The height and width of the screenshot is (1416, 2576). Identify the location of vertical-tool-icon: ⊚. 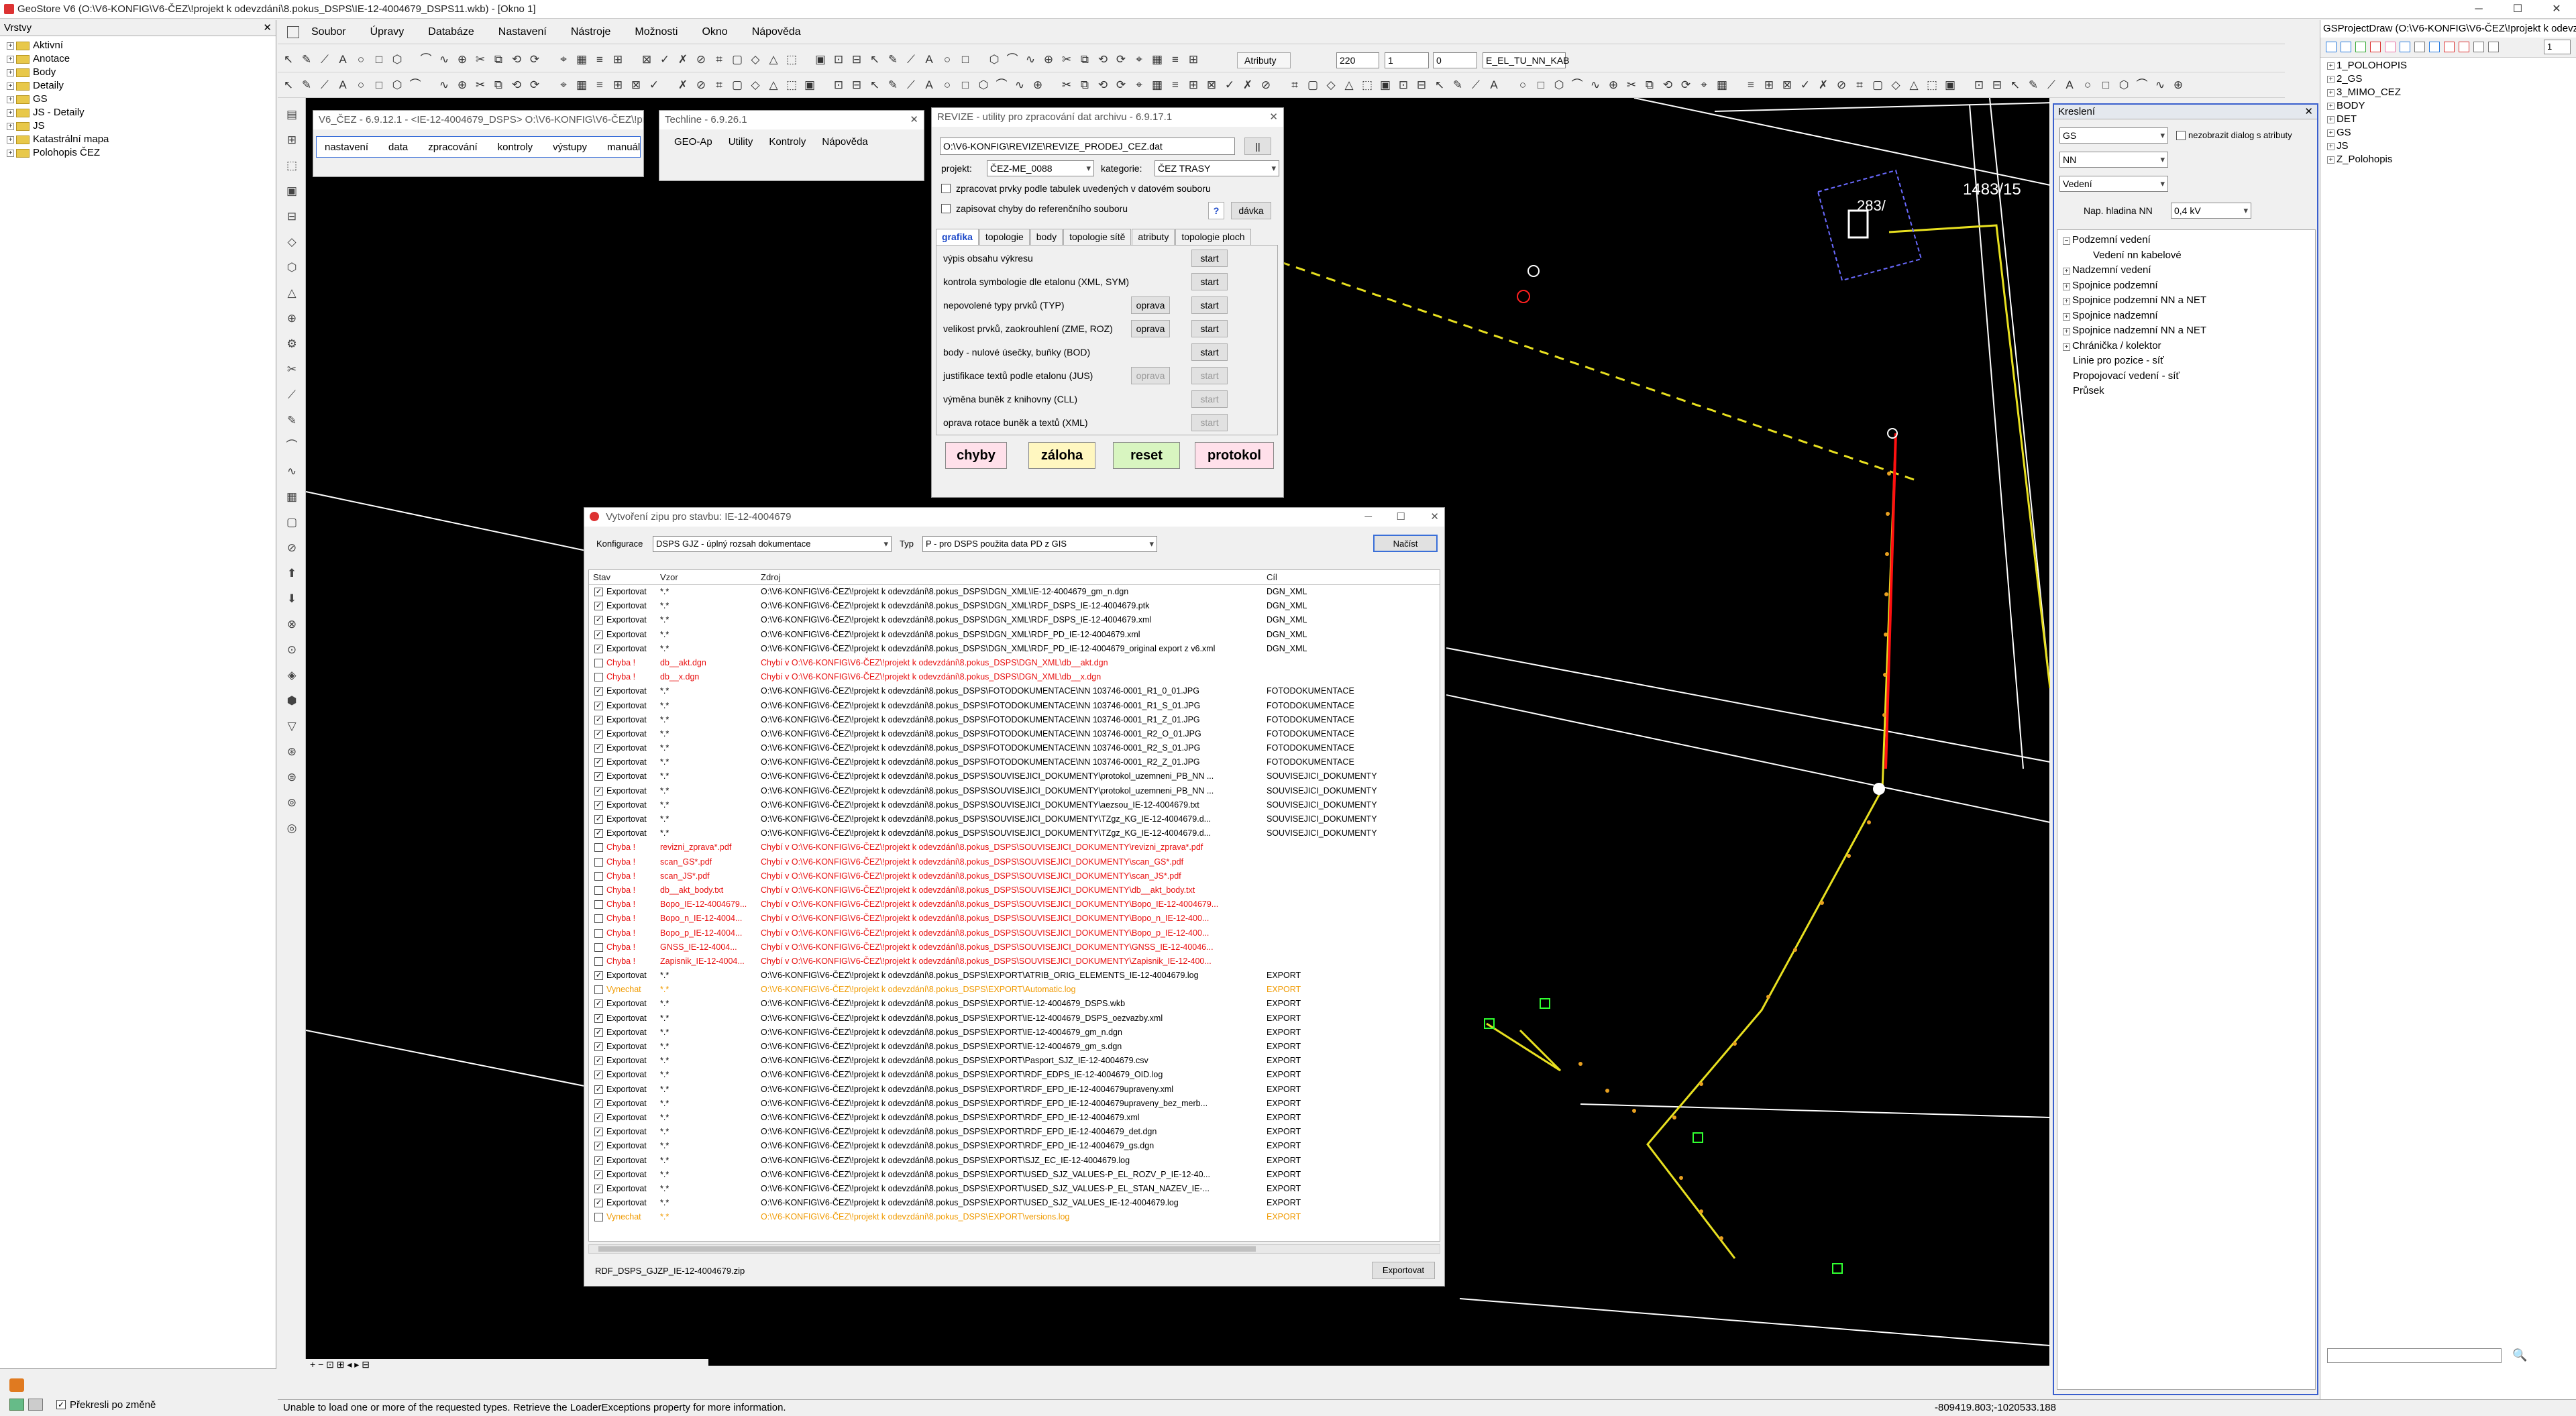
(291, 803).